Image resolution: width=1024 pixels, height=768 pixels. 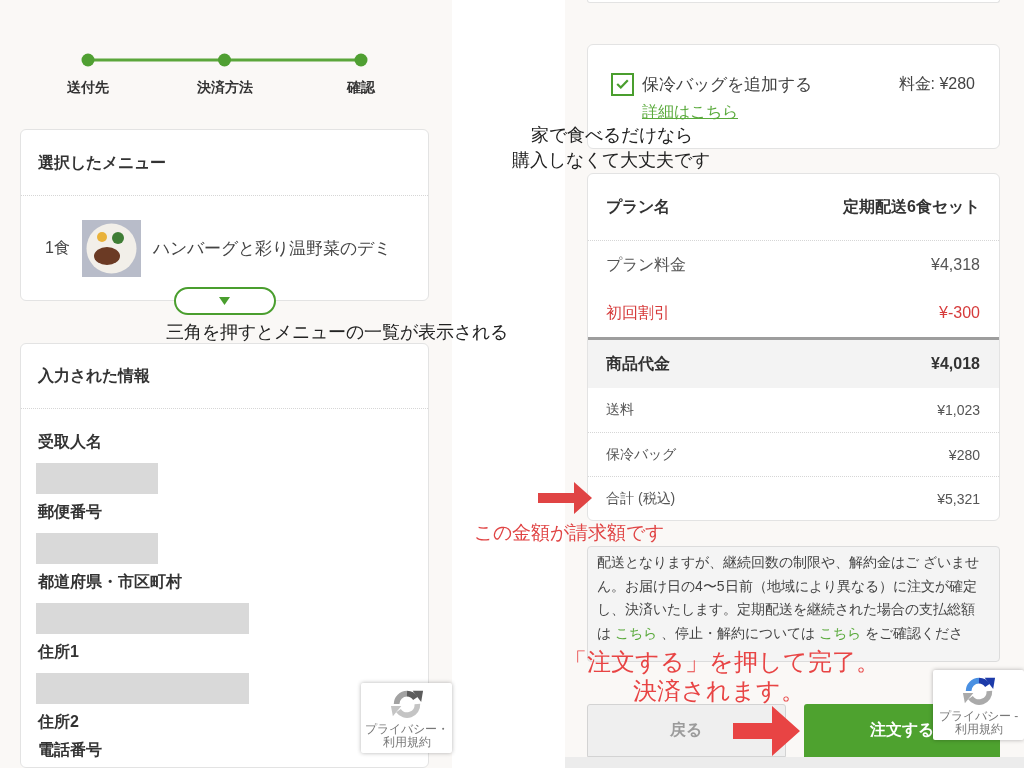 I want to click on expand-button, so click(x=224, y=301).